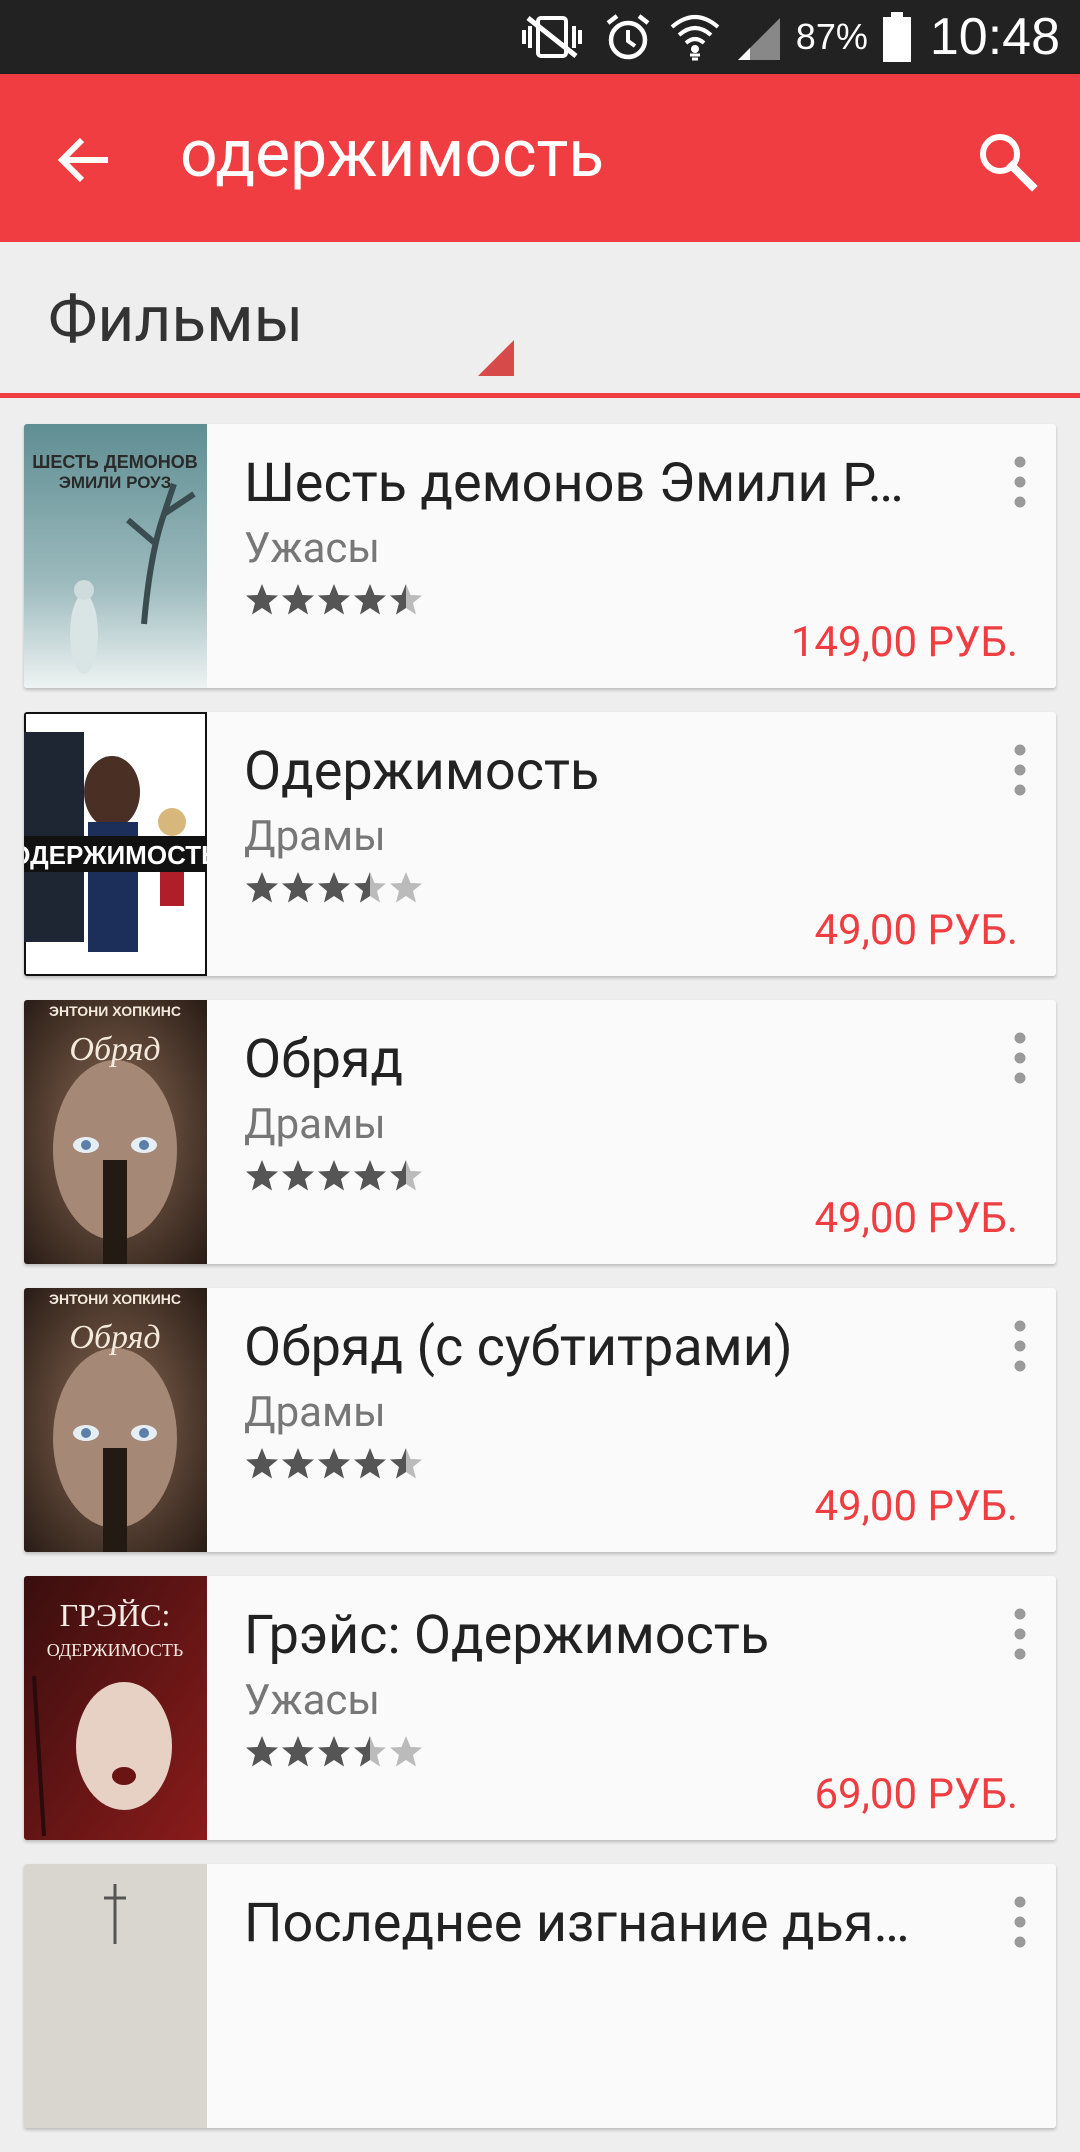 This screenshot has width=1080, height=2152. What do you see at coordinates (994, 37) in the screenshot?
I see `clock: 10:48` at bounding box center [994, 37].